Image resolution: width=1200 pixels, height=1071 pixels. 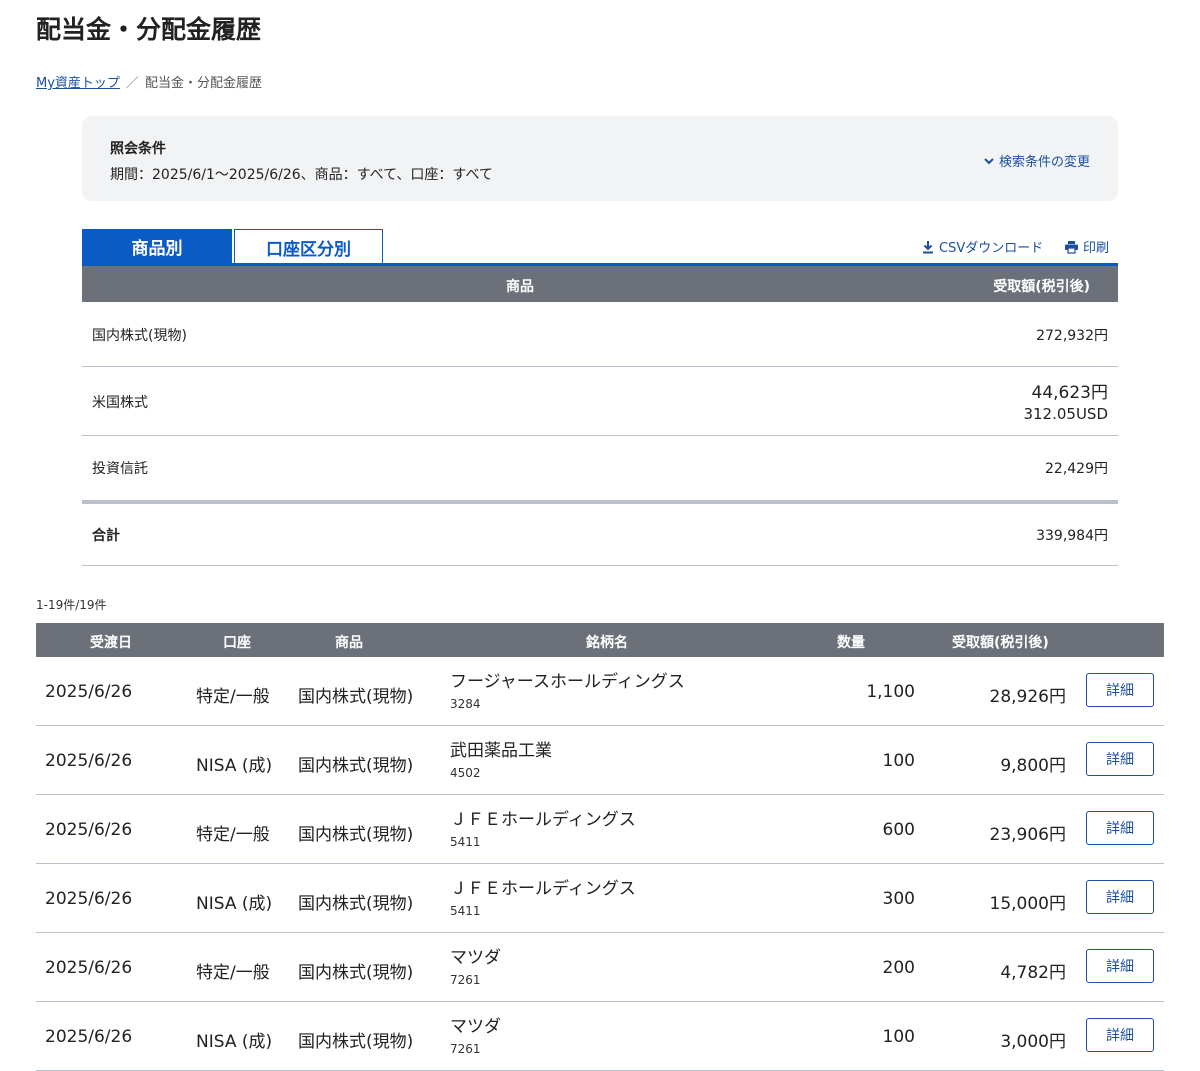 What do you see at coordinates (1044, 162) in the screenshot?
I see `change-conditions-label: 検索条件の変更` at bounding box center [1044, 162].